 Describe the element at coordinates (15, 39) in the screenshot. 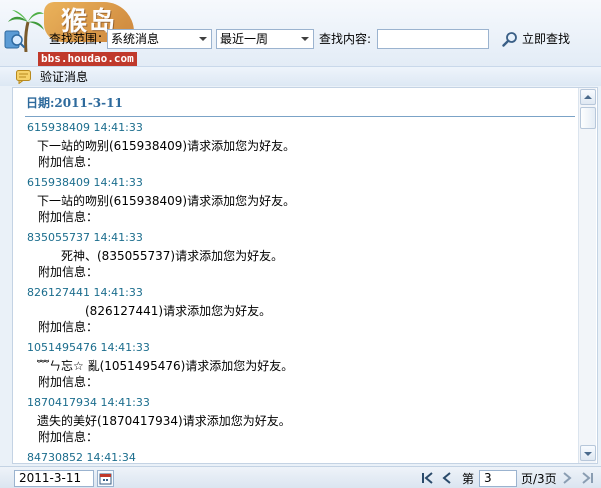

I see `search-app-icon` at that location.